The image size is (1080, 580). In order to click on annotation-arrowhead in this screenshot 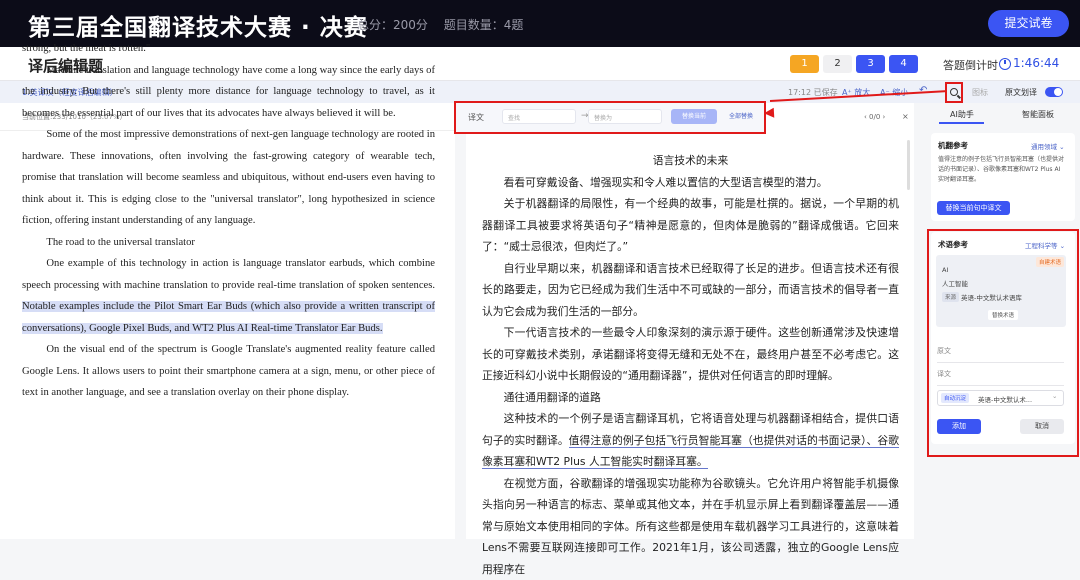, I will do `click(769, 113)`.